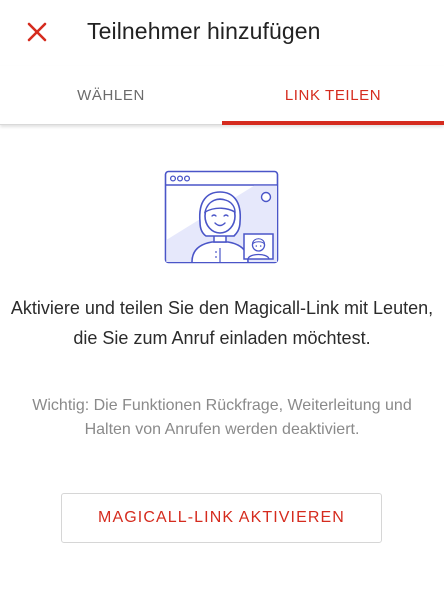 This screenshot has height=596, width=444. Describe the element at coordinates (333, 123) in the screenshot. I see `active-tab-indicator` at that location.